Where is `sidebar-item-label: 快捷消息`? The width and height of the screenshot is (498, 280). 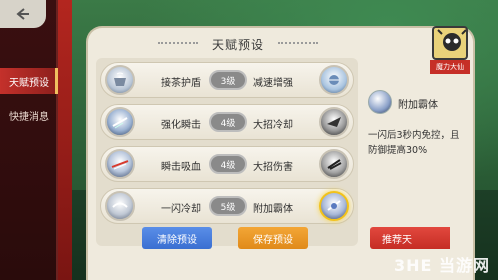
sidebar-item-label: 快捷消息 is located at coordinates (29, 117).